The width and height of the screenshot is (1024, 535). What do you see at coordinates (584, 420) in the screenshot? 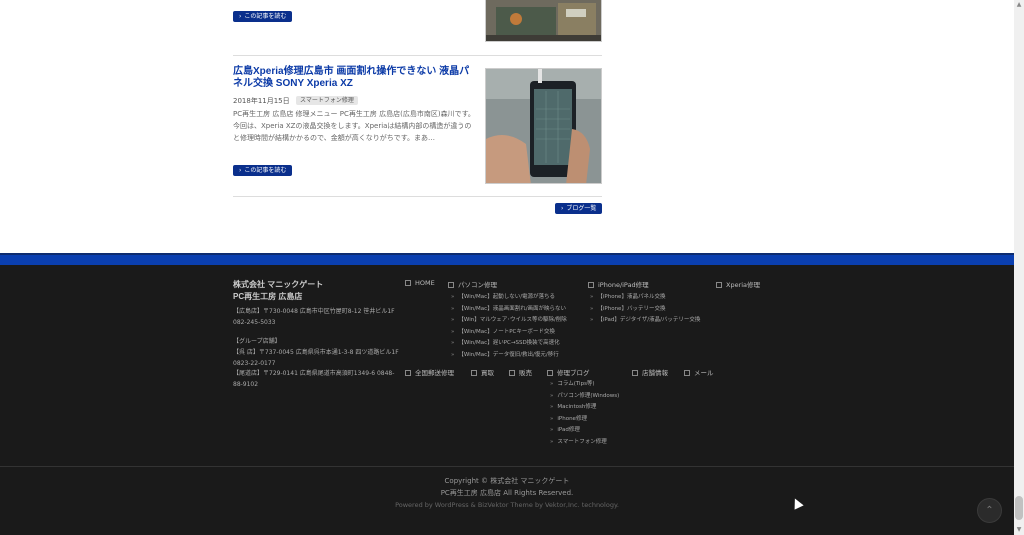
I see `blog-item-iphone: iPhone修理` at bounding box center [584, 420].